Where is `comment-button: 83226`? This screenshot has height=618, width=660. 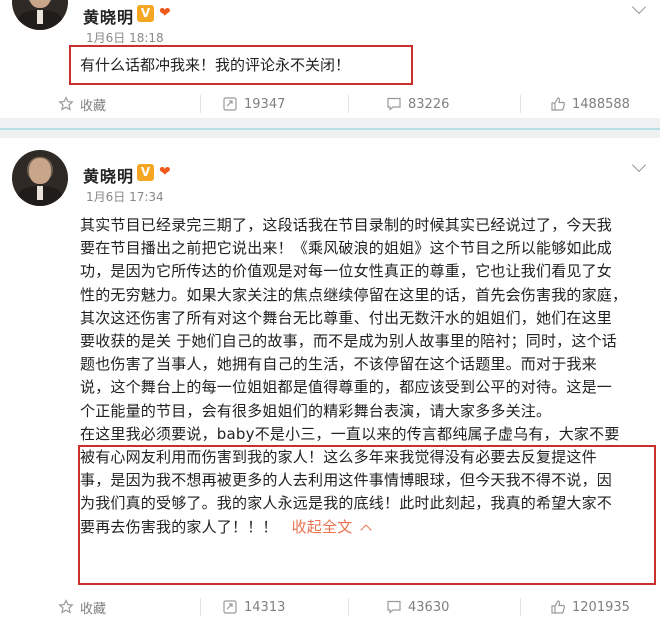 comment-button: 83226 is located at coordinates (417, 104).